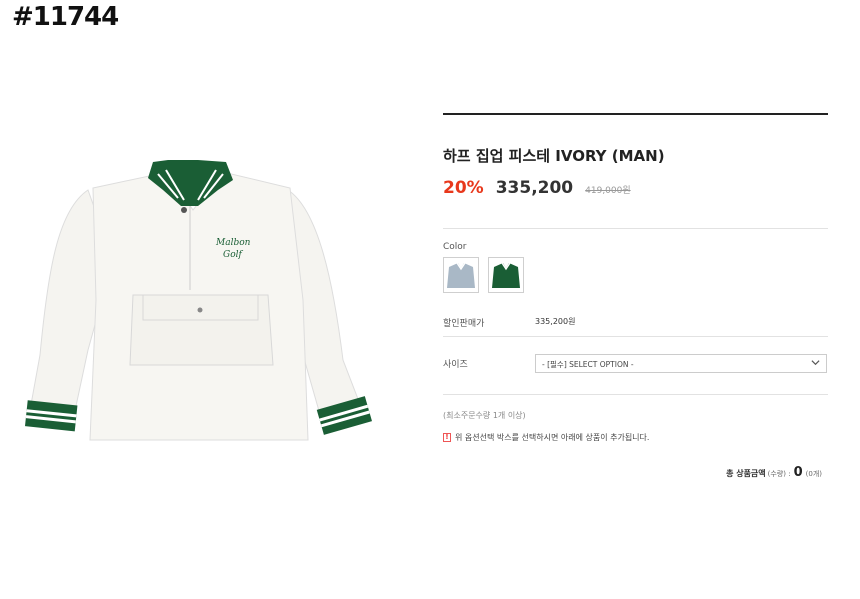 The width and height of the screenshot is (860, 599). I want to click on discount-price-label: 할인판매가, so click(464, 324).